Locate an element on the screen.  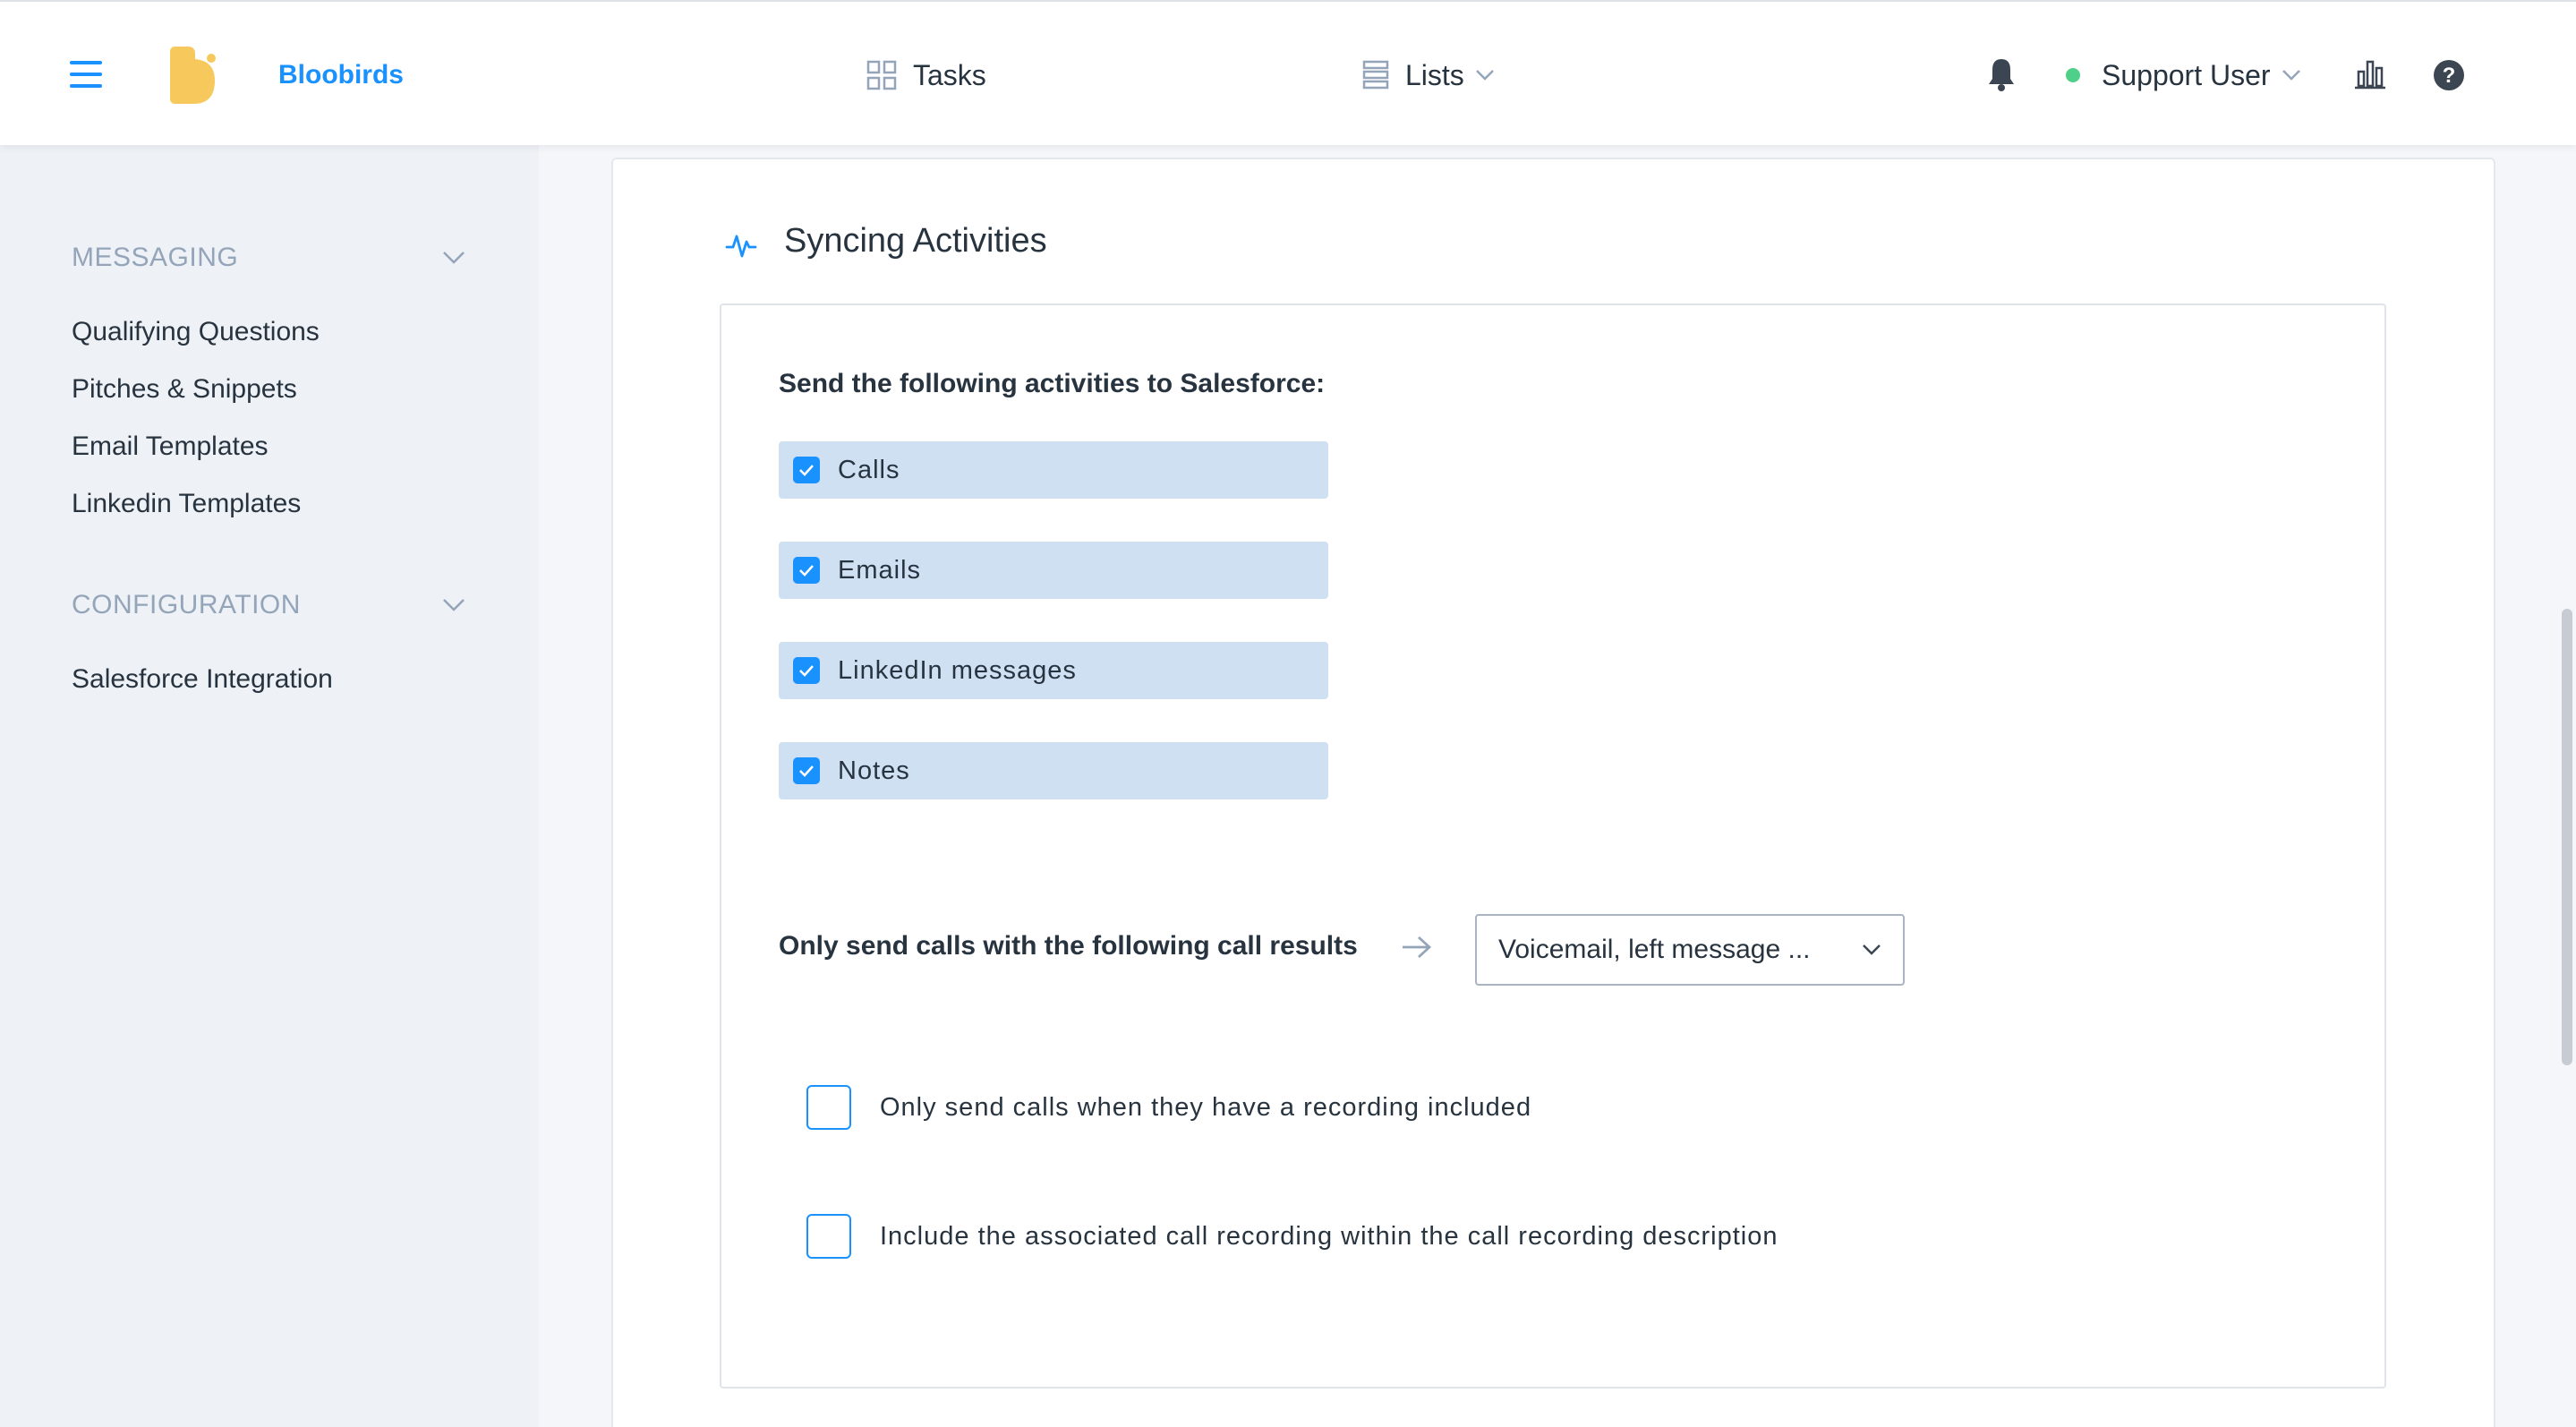
help-icon: ? is located at coordinates (2449, 75).